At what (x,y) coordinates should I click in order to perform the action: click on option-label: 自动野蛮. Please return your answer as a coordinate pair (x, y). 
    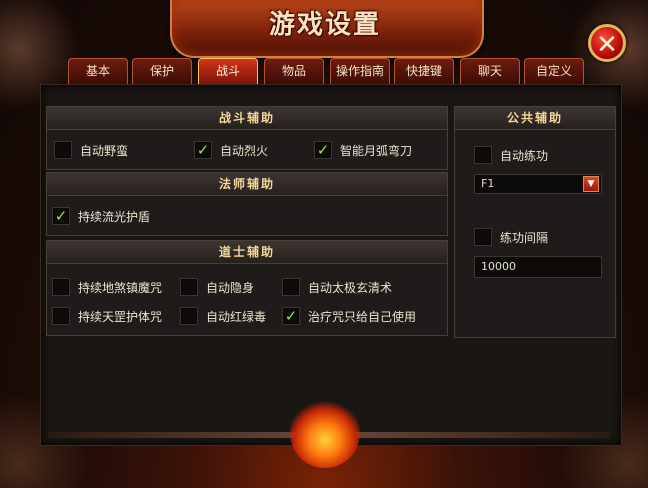
    Looking at the image, I should click on (104, 150).